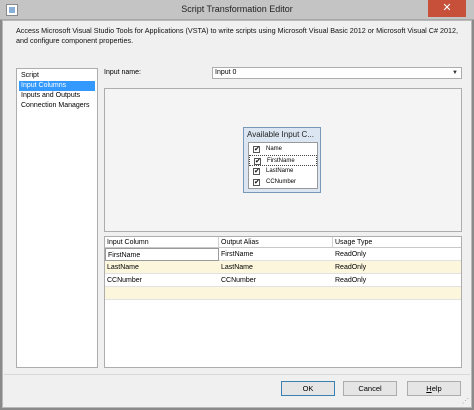 The width and height of the screenshot is (474, 410). What do you see at coordinates (162, 267) in the screenshot?
I see `input-column-cell: LastName` at bounding box center [162, 267].